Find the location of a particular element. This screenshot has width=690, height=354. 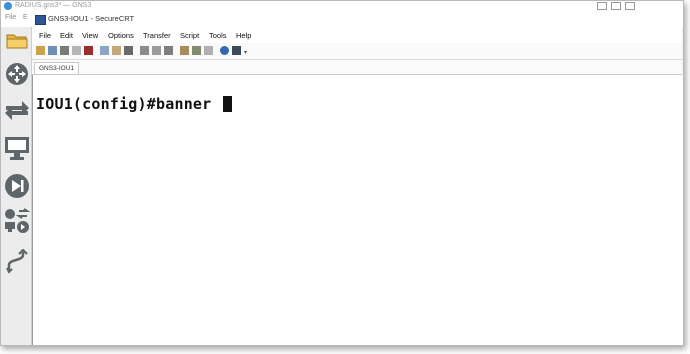

tab-gns3-iou1: GNS3-IOU1 is located at coordinates (57, 68).